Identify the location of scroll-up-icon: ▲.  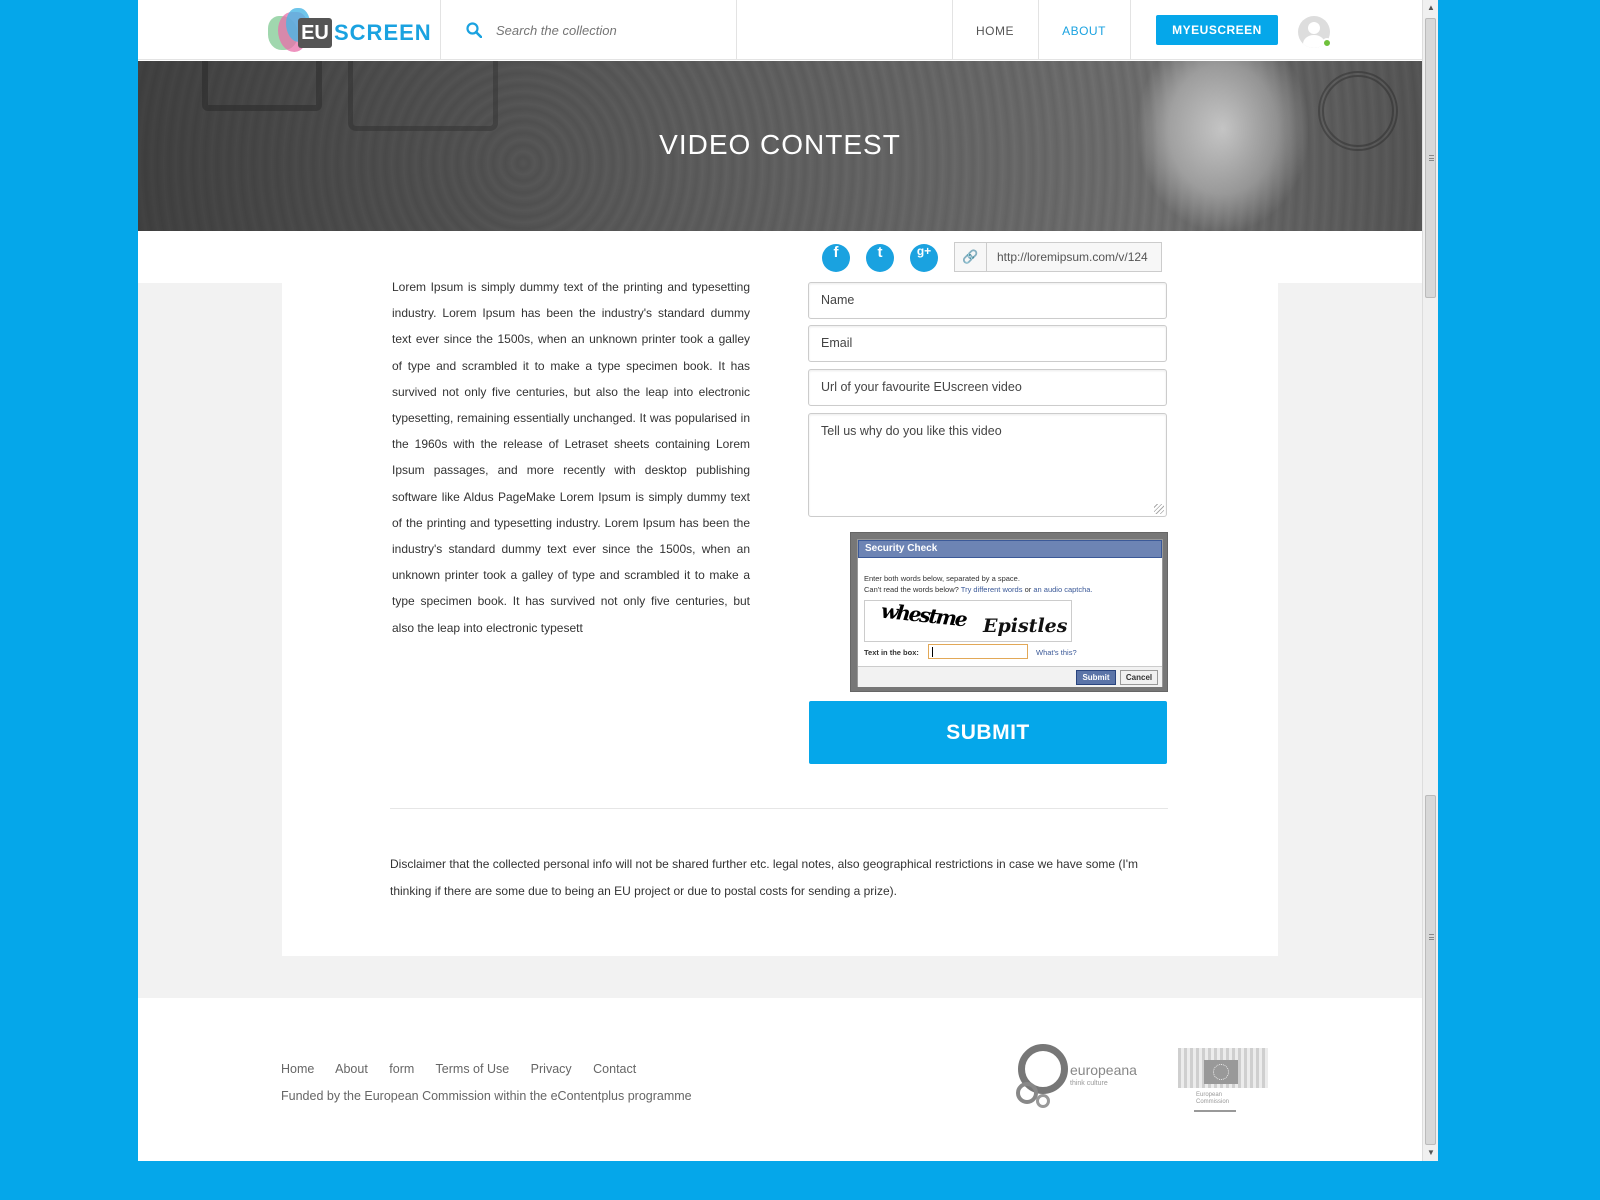
(1430, 8).